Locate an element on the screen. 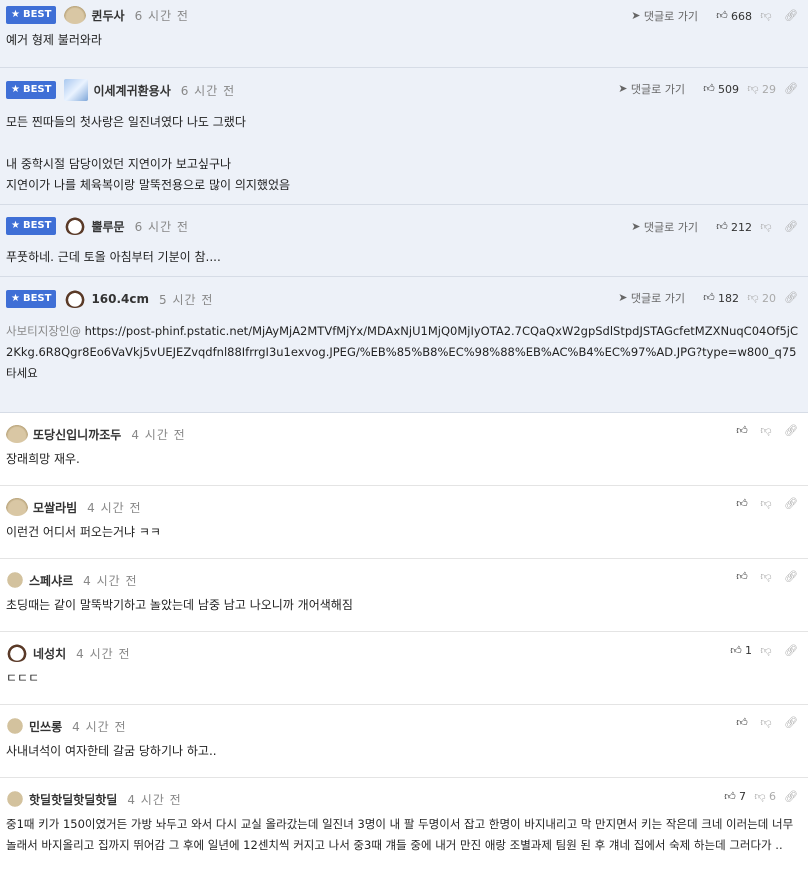  upvote-button: 👍︎ 7 is located at coordinates (735, 796).